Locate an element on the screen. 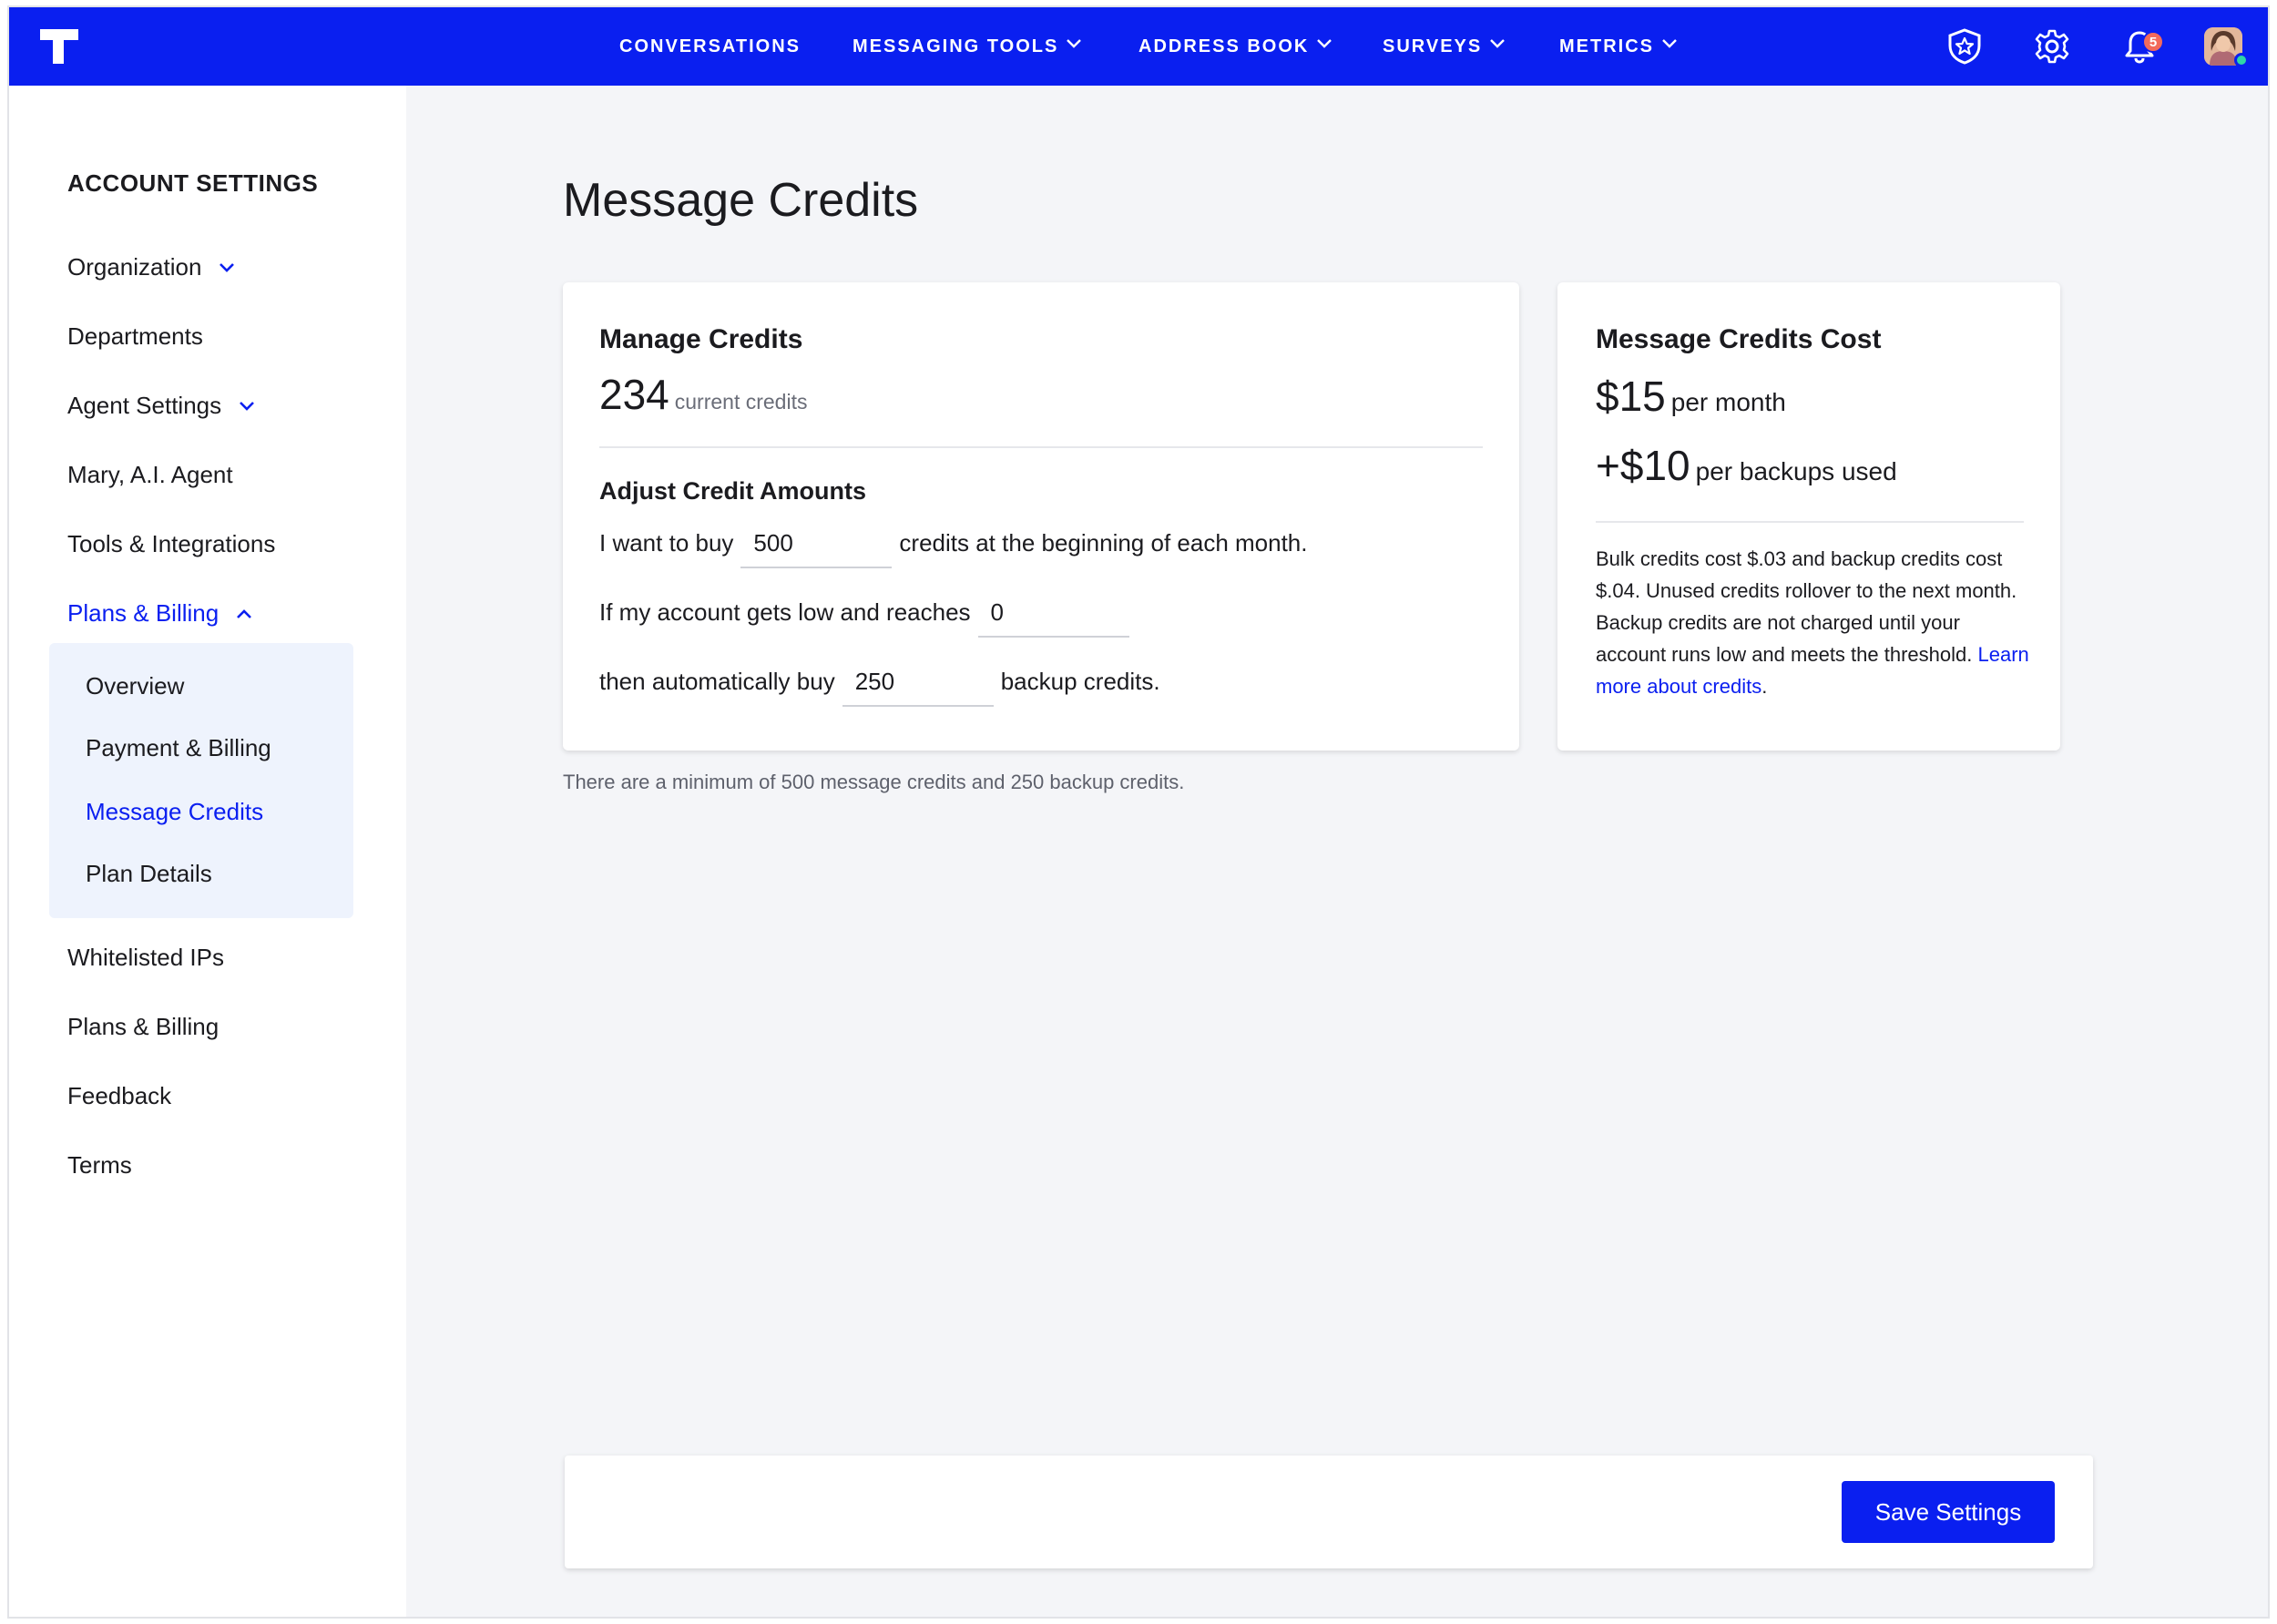  sidebar-item-terms: Terms is located at coordinates (100, 1165).